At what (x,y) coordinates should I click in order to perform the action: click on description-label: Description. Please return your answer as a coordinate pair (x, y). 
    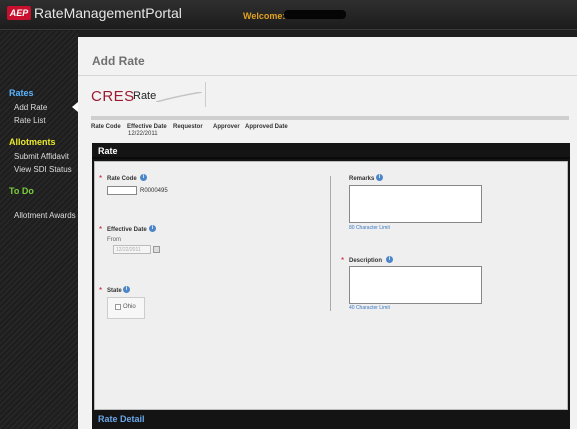
    Looking at the image, I should click on (366, 261).